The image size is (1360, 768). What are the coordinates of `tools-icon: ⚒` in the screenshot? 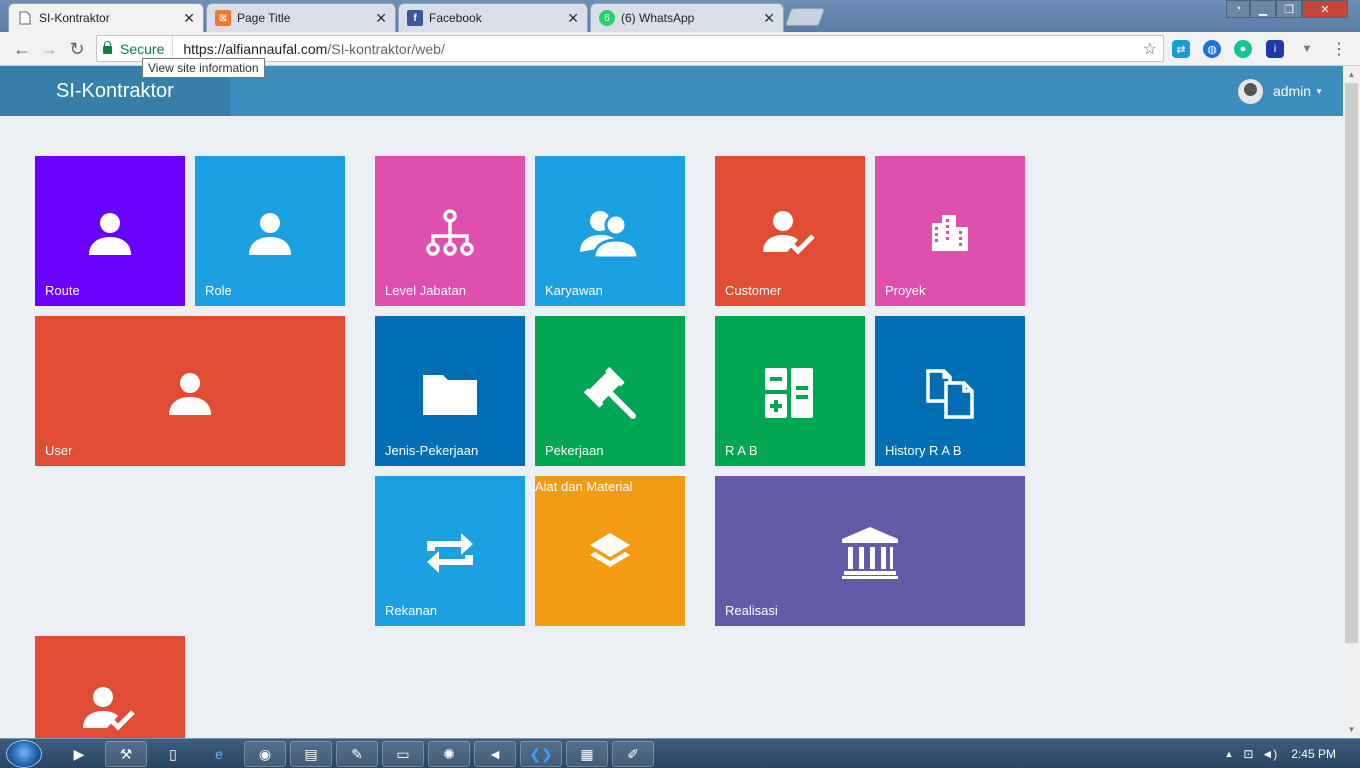 It's located at (126, 754).